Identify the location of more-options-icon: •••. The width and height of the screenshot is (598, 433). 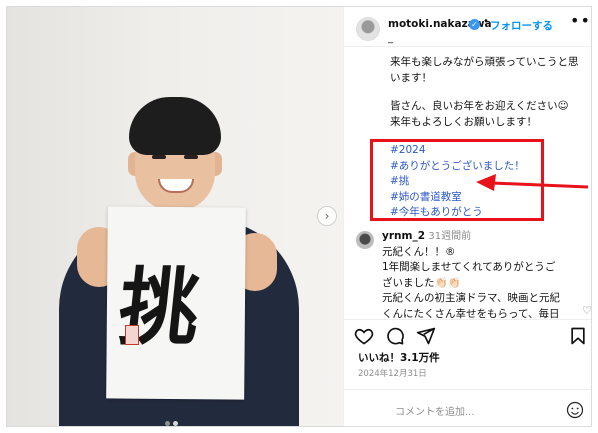
(580, 20).